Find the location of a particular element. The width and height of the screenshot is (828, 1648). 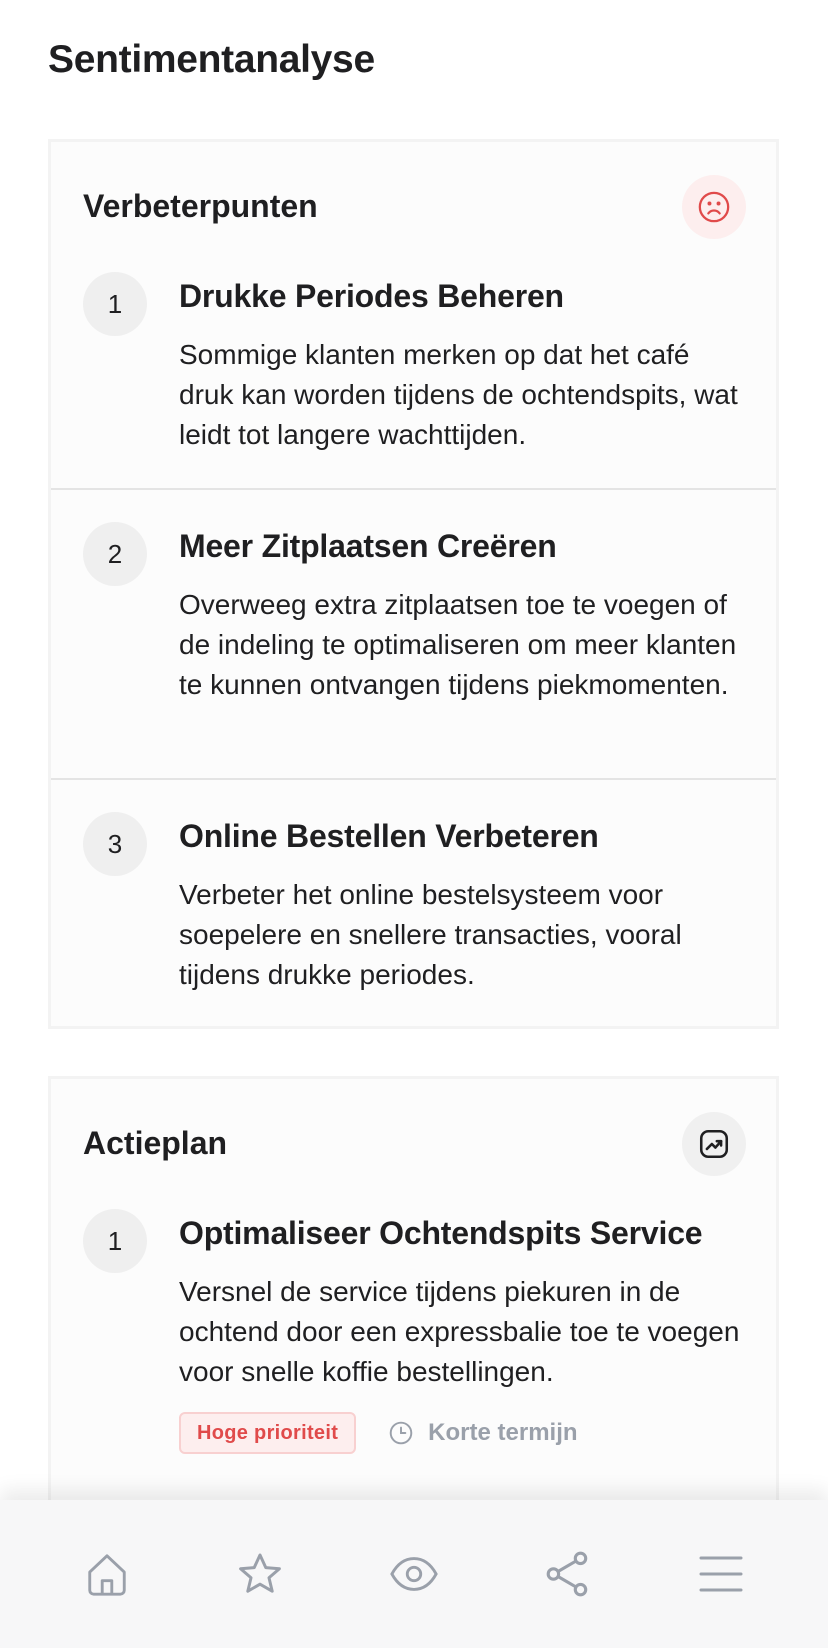

nav-home is located at coordinates (107, 1574).